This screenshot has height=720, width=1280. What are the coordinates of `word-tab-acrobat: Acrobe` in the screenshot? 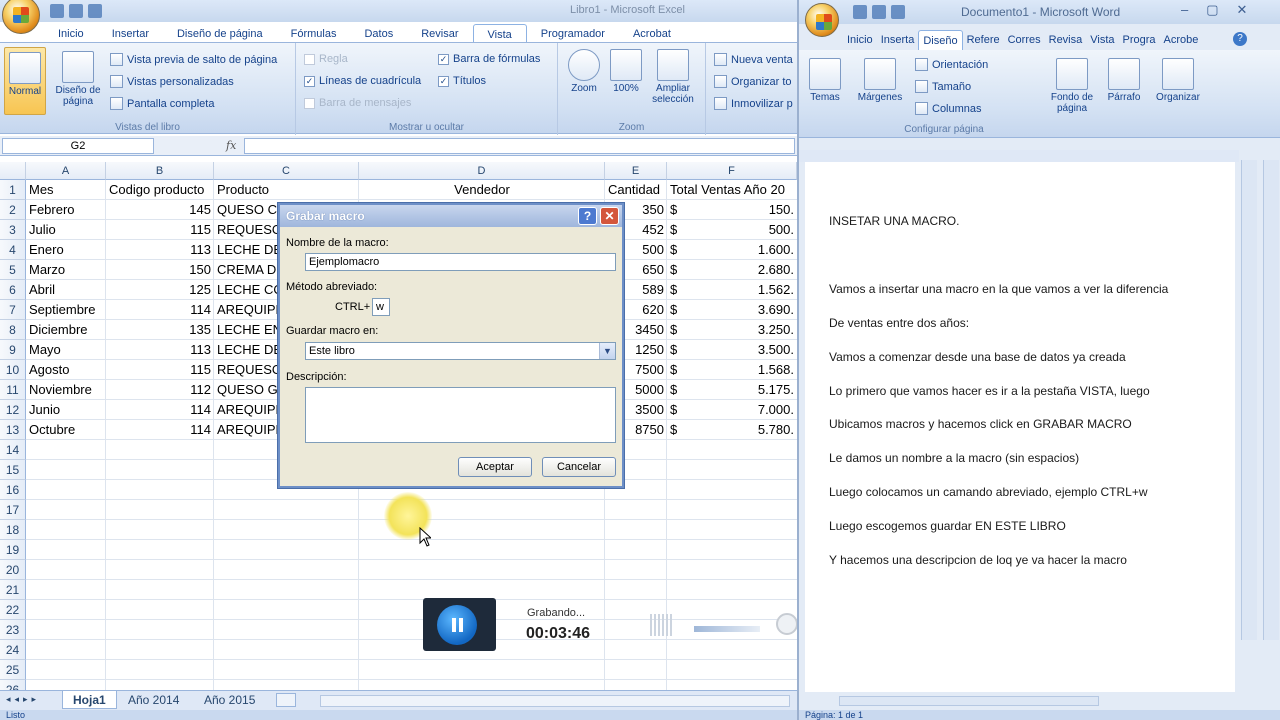 It's located at (1181, 40).